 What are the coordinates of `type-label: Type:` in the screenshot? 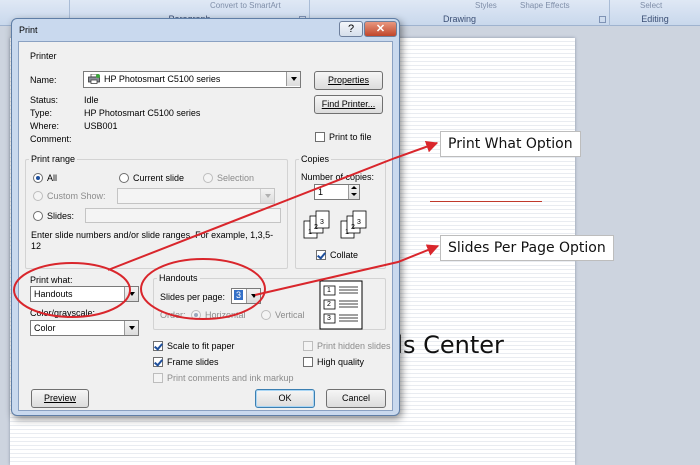 It's located at (41, 113).